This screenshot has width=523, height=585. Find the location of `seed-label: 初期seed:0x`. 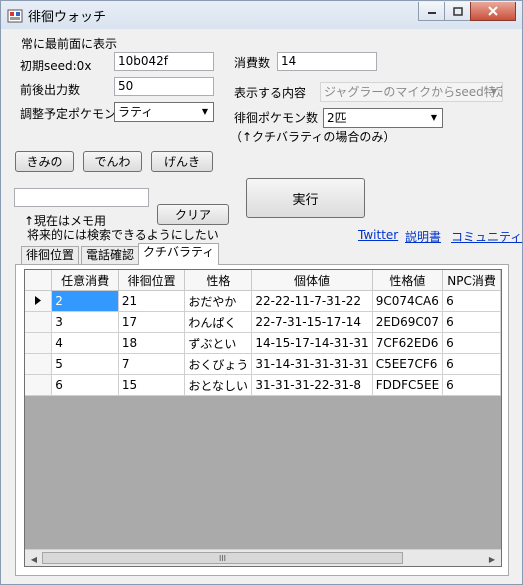

seed-label: 初期seed:0x is located at coordinates (56, 66).